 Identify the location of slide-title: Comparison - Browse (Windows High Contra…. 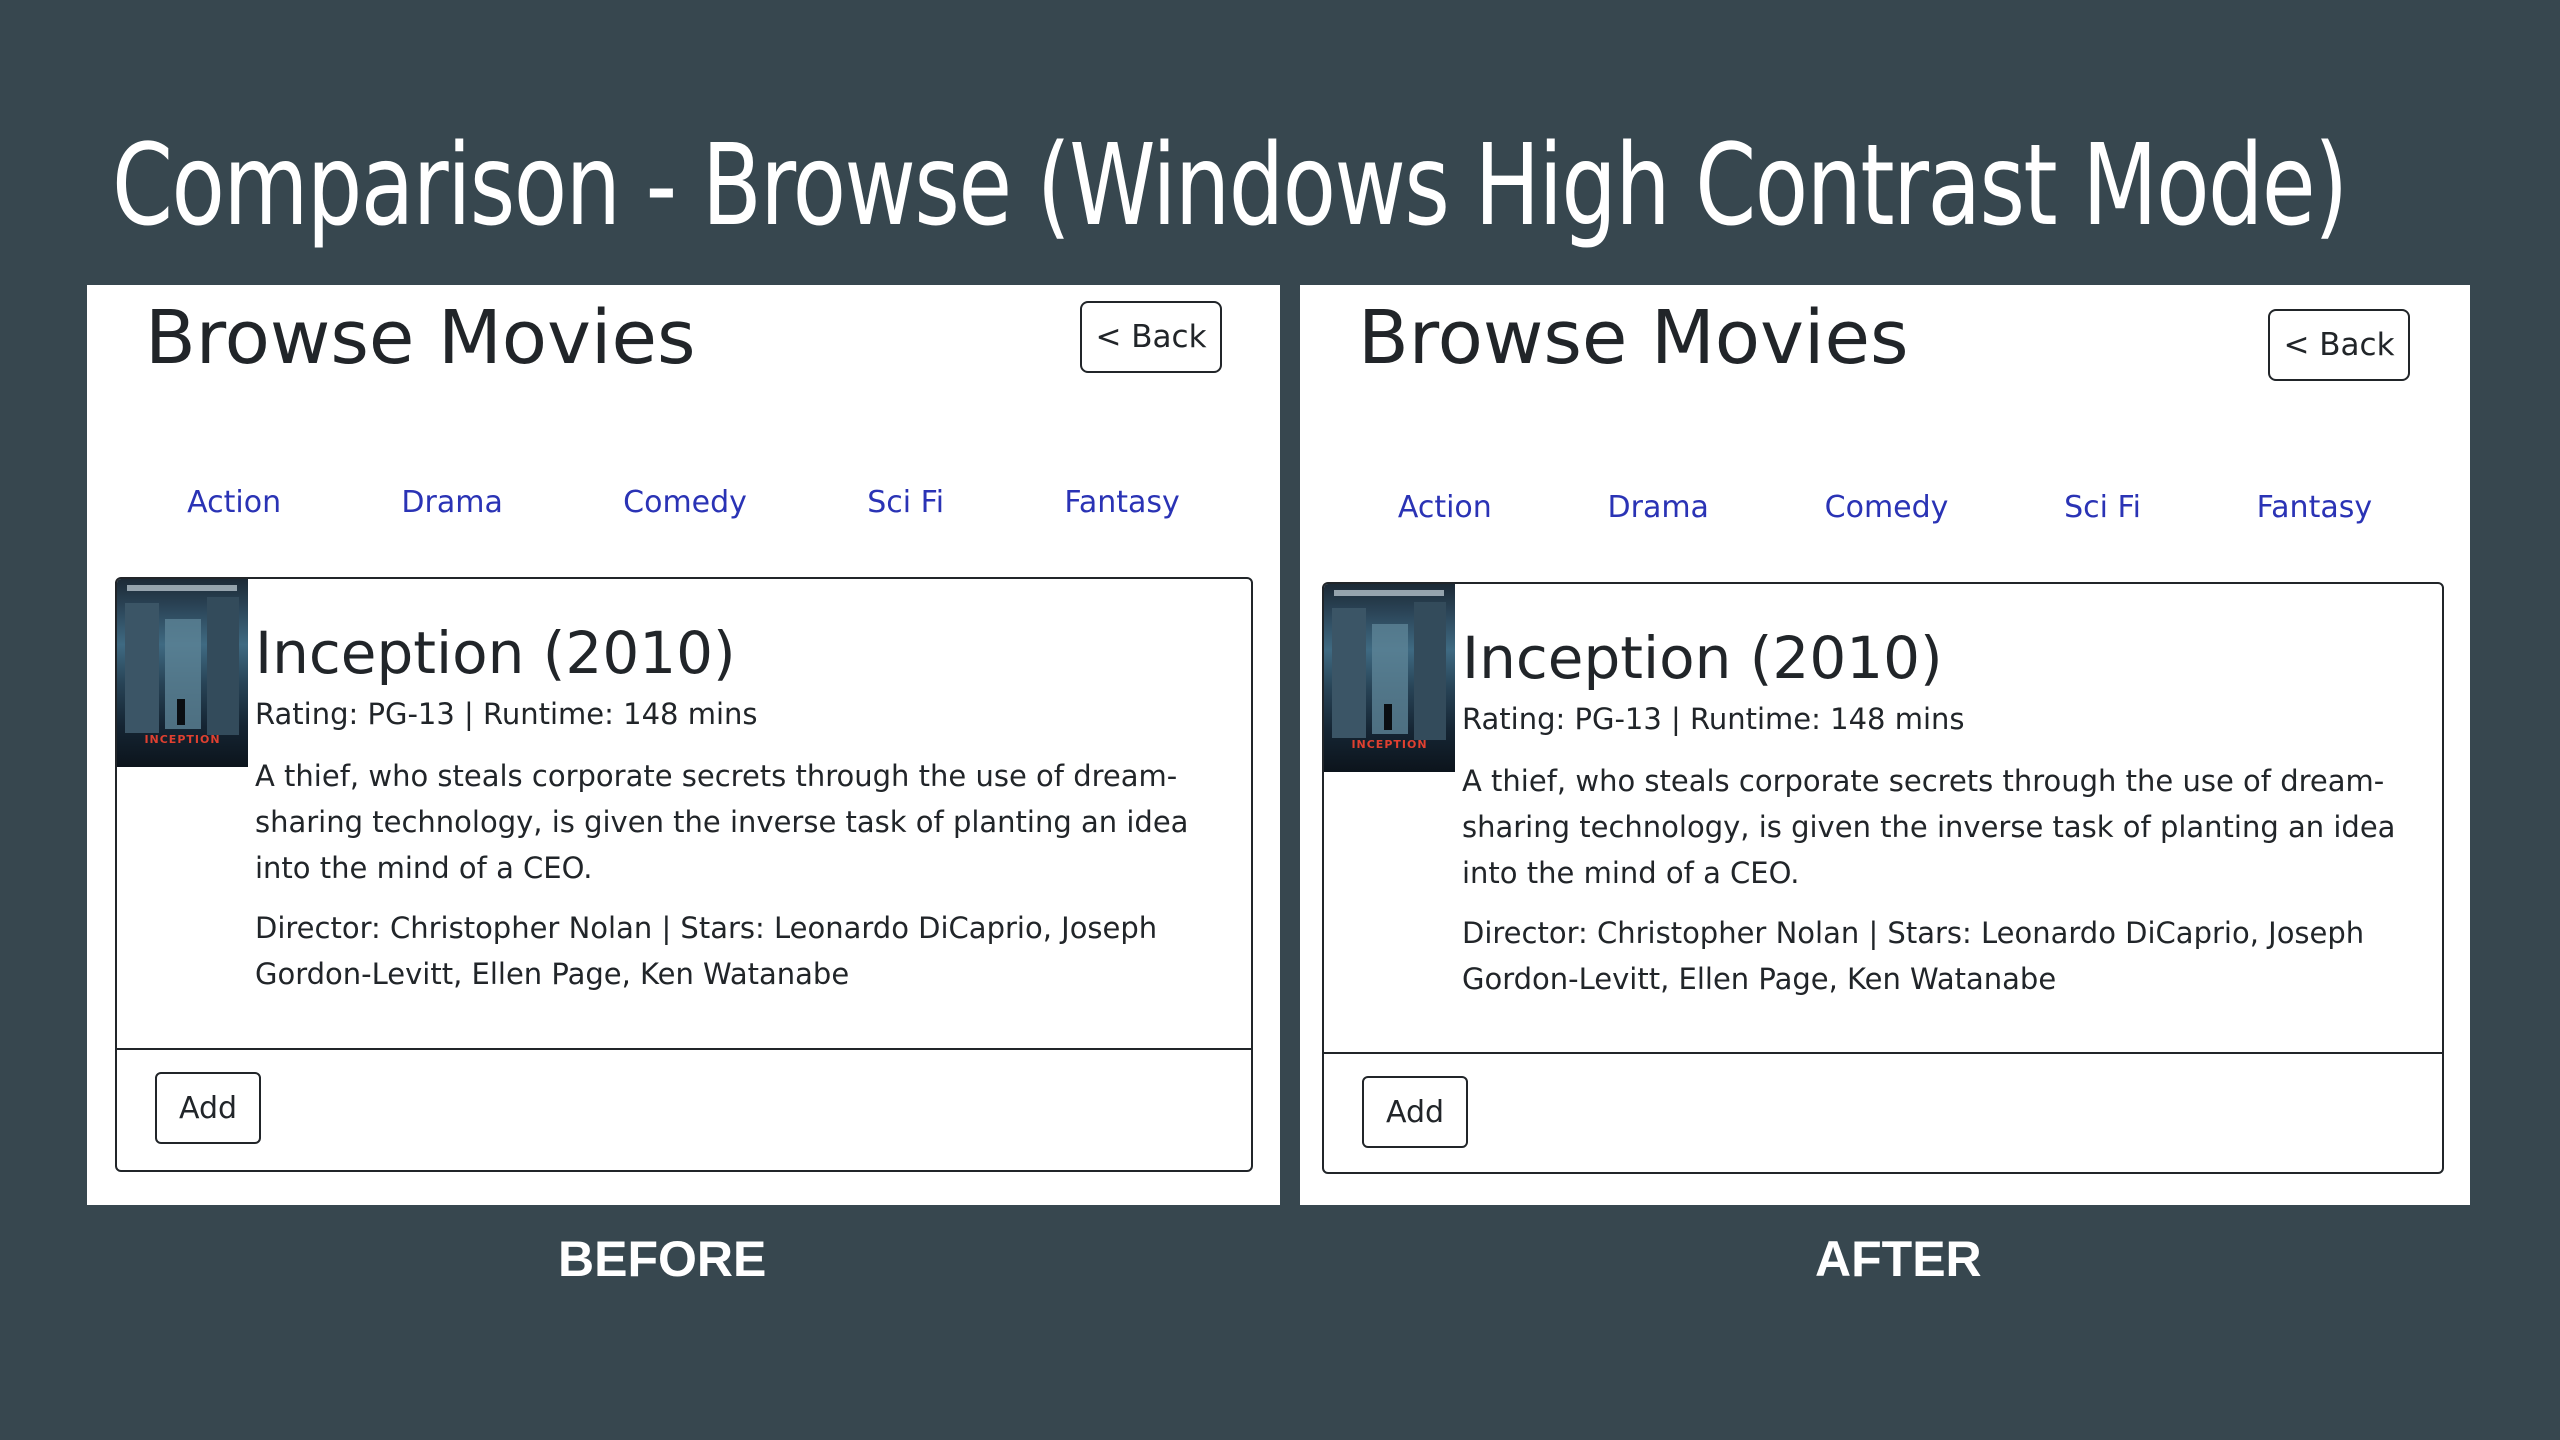
(1230, 186).